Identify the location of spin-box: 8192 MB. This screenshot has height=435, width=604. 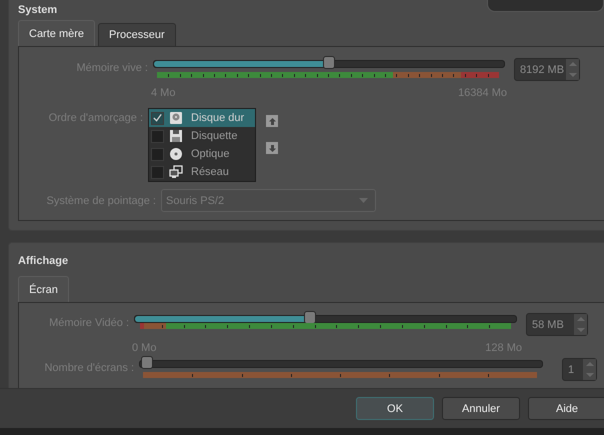
(547, 69).